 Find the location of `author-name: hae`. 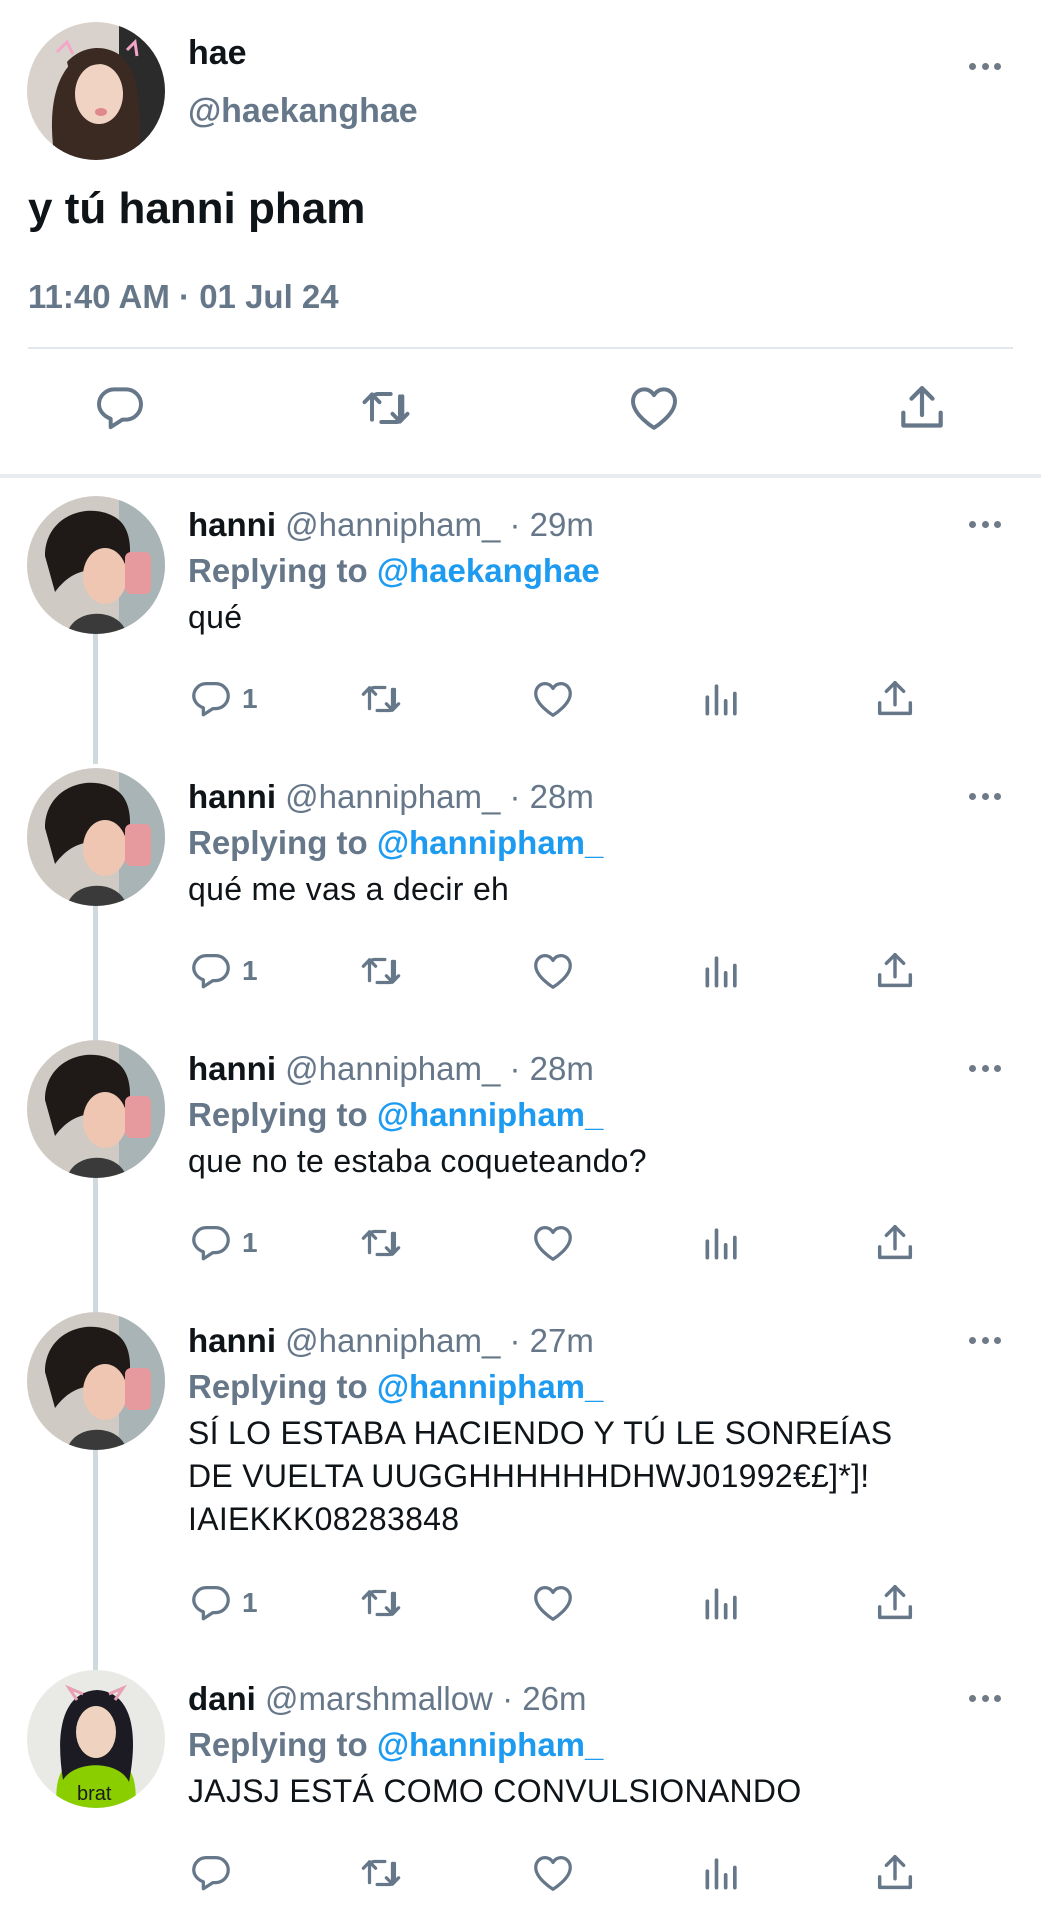

author-name: hae is located at coordinates (217, 53).